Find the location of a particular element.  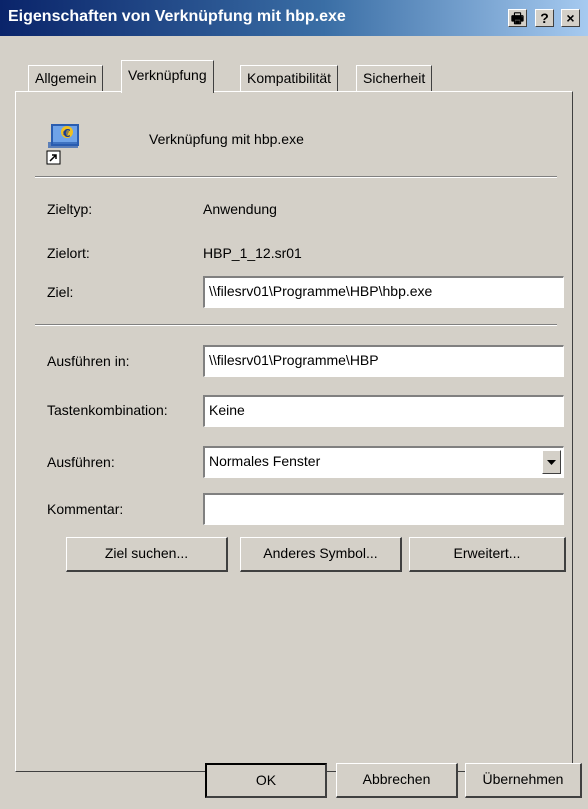

shortcut-name: Verknüpfung mit hbp.exe is located at coordinates (226, 139).